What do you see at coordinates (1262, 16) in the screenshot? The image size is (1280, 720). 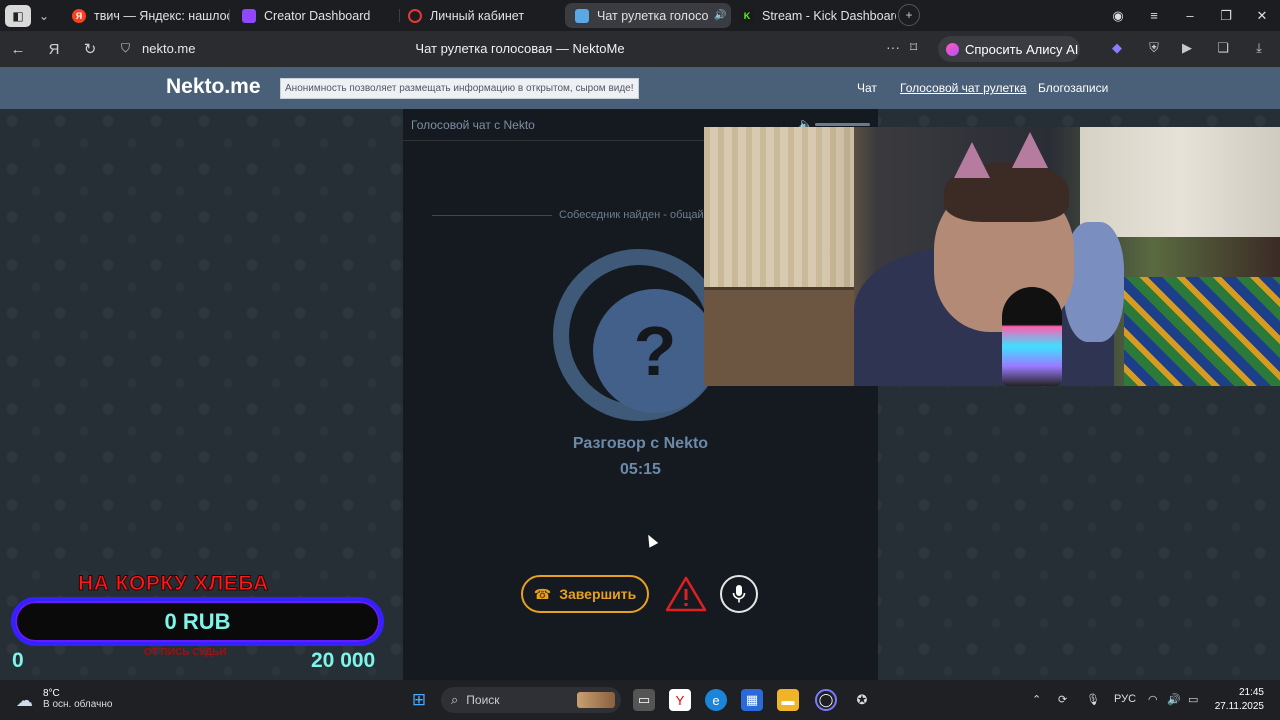 I see `close-window-icon: ✕` at bounding box center [1262, 16].